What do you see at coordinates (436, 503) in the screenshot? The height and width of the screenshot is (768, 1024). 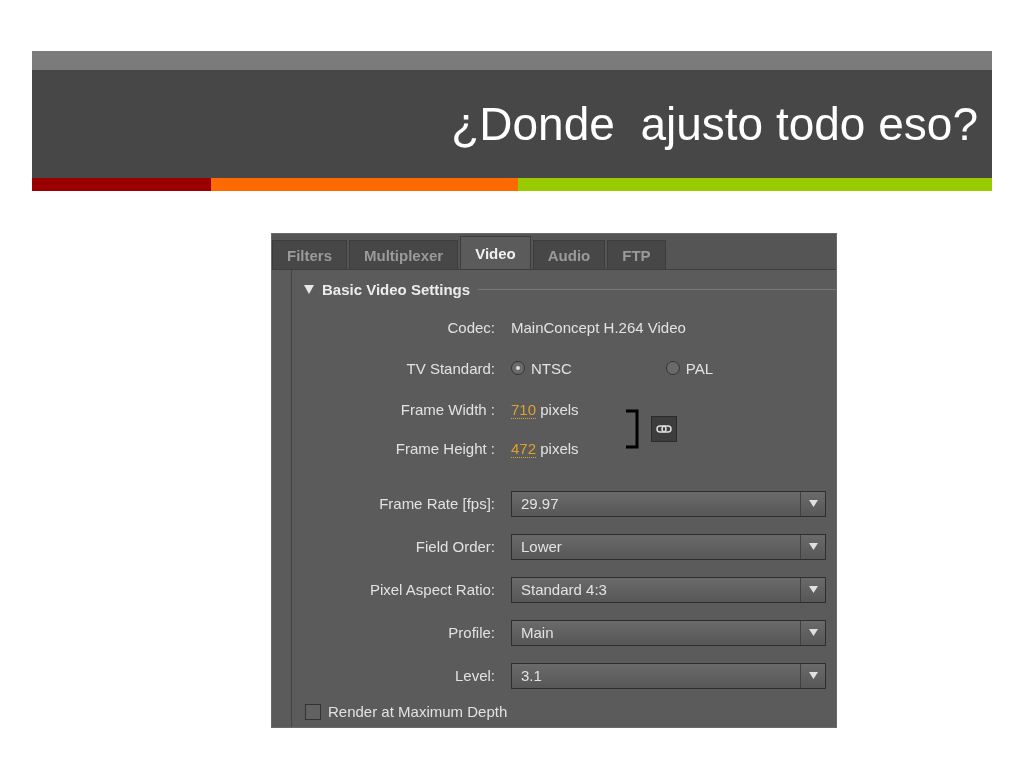 I see `field-label: Frame Rate [fps]:` at bounding box center [436, 503].